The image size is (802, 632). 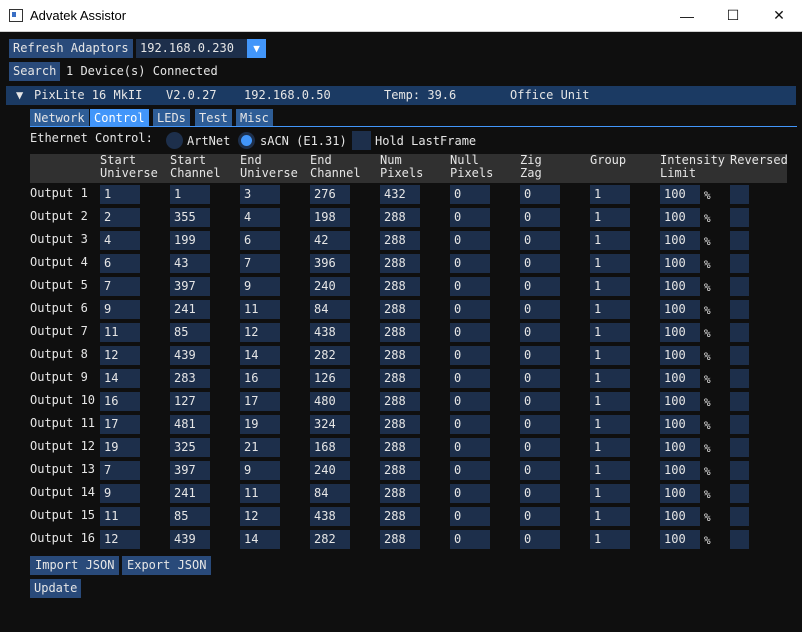 What do you see at coordinates (330, 470) in the screenshot?
I see `end-channel-input: 240` at bounding box center [330, 470].